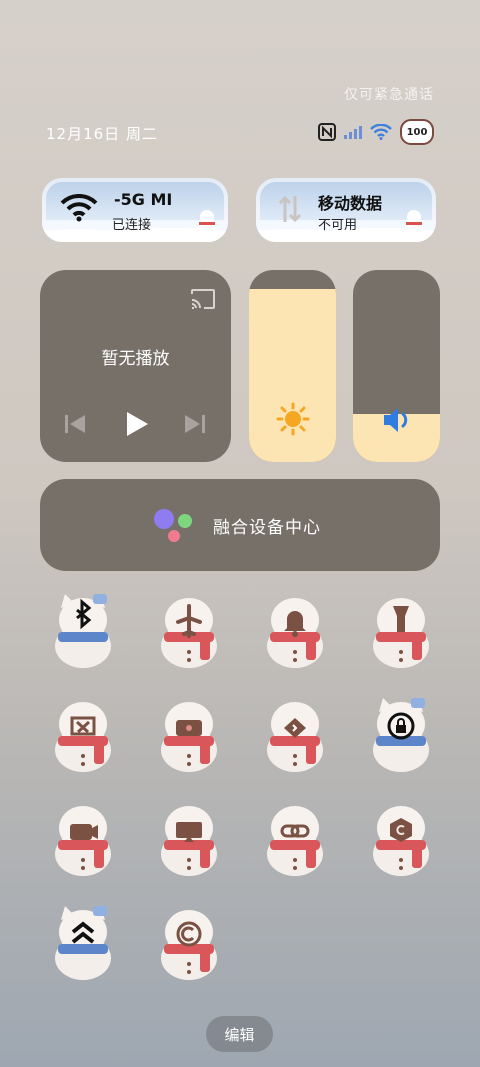  What do you see at coordinates (327, 132) in the screenshot?
I see `nfc-icon` at bounding box center [327, 132].